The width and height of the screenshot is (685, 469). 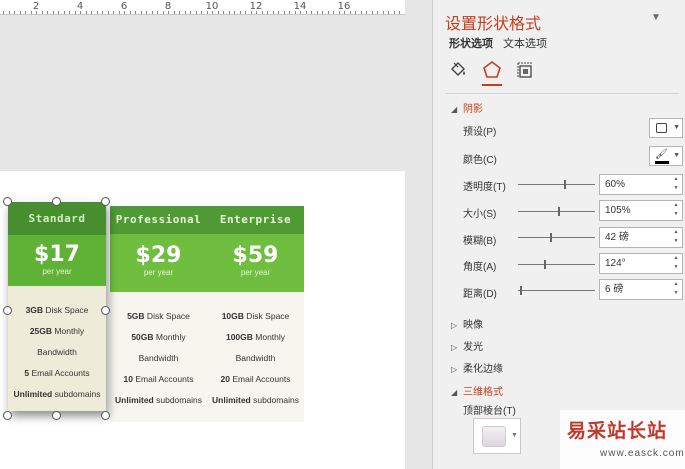 What do you see at coordinates (467, 345) in the screenshot?
I see `section-glow: ▷ 发光` at bounding box center [467, 345].